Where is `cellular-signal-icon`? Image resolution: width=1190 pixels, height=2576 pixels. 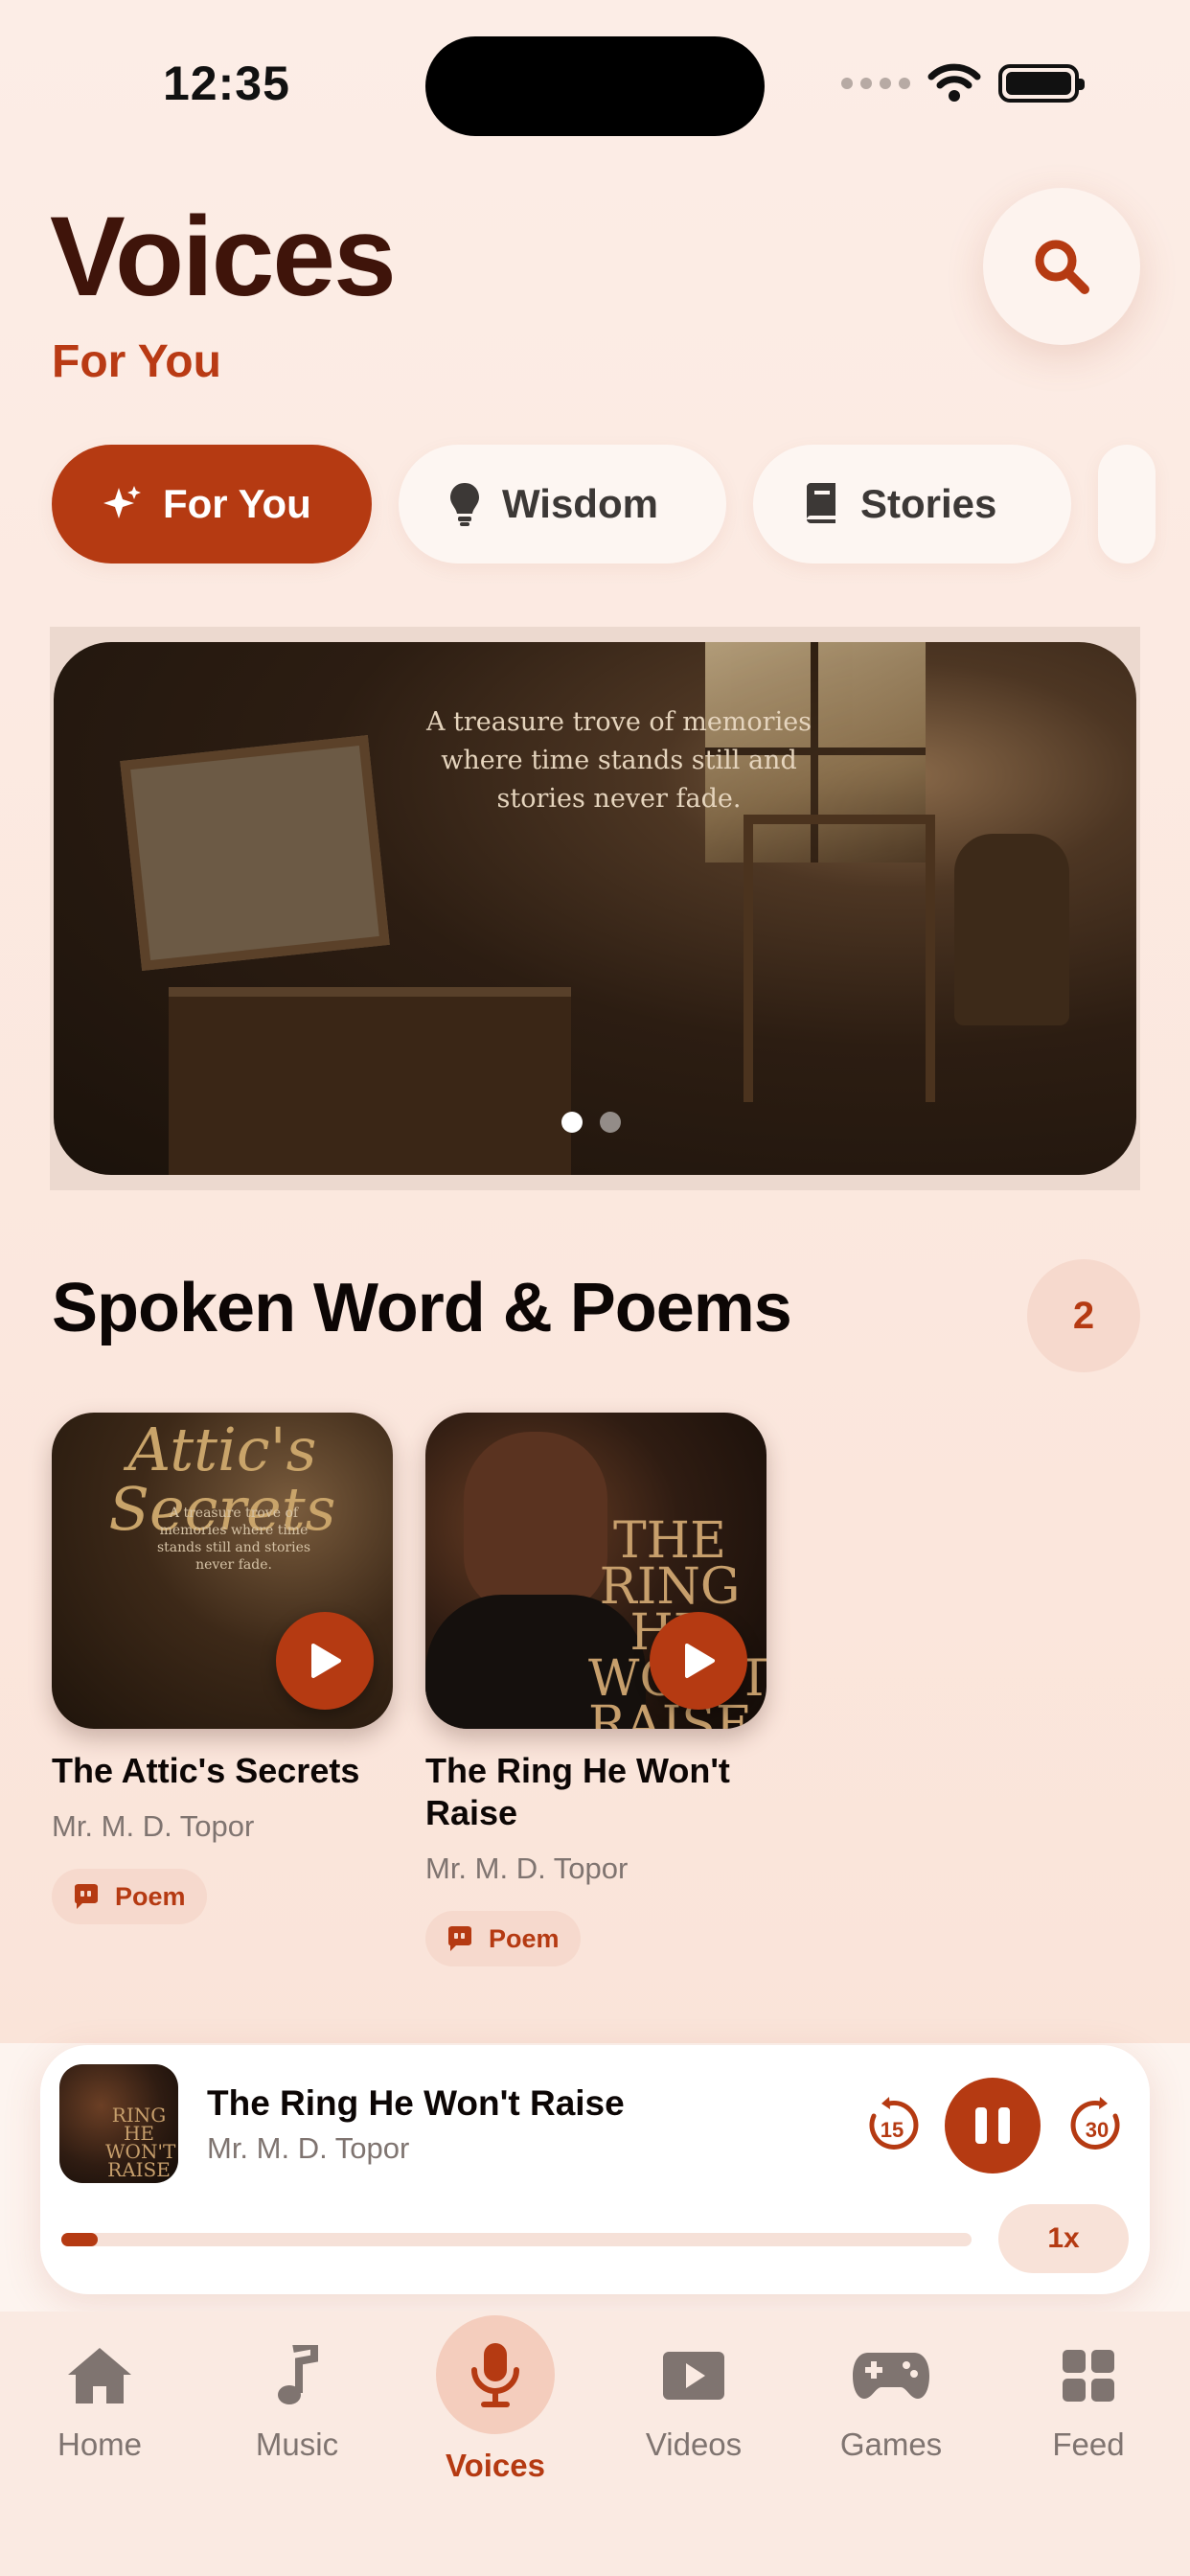
cellular-signal-icon is located at coordinates (875, 83).